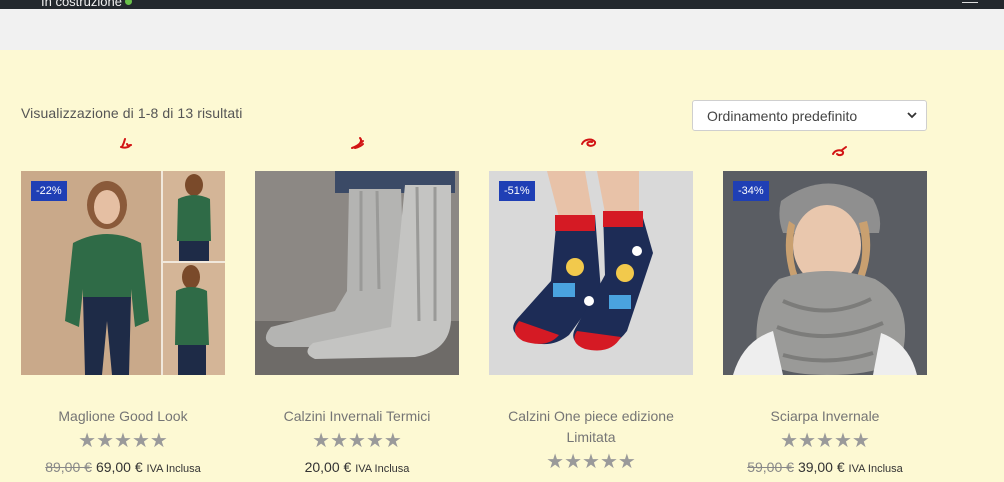 This screenshot has width=1004, height=482. Describe the element at coordinates (123, 416) in the screenshot. I see `product-title: Maglione Good Look` at that location.